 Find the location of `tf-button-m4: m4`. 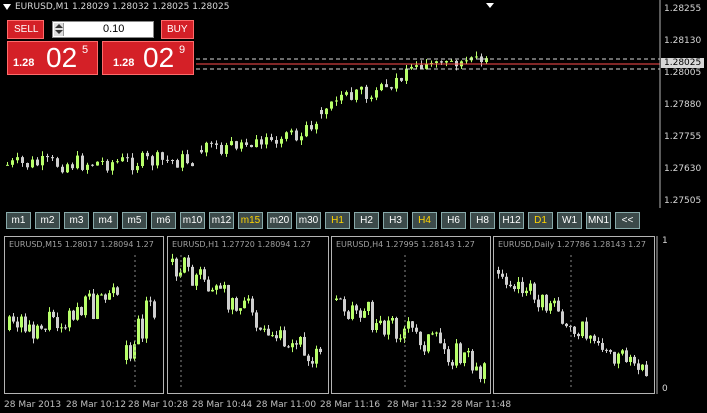

tf-button-m4: m4 is located at coordinates (105, 220).